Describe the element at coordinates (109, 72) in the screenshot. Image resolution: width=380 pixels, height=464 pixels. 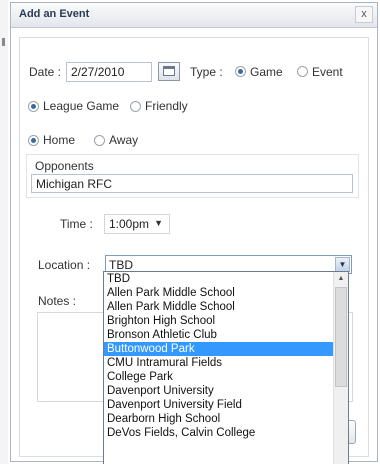
I see `date-input` at that location.